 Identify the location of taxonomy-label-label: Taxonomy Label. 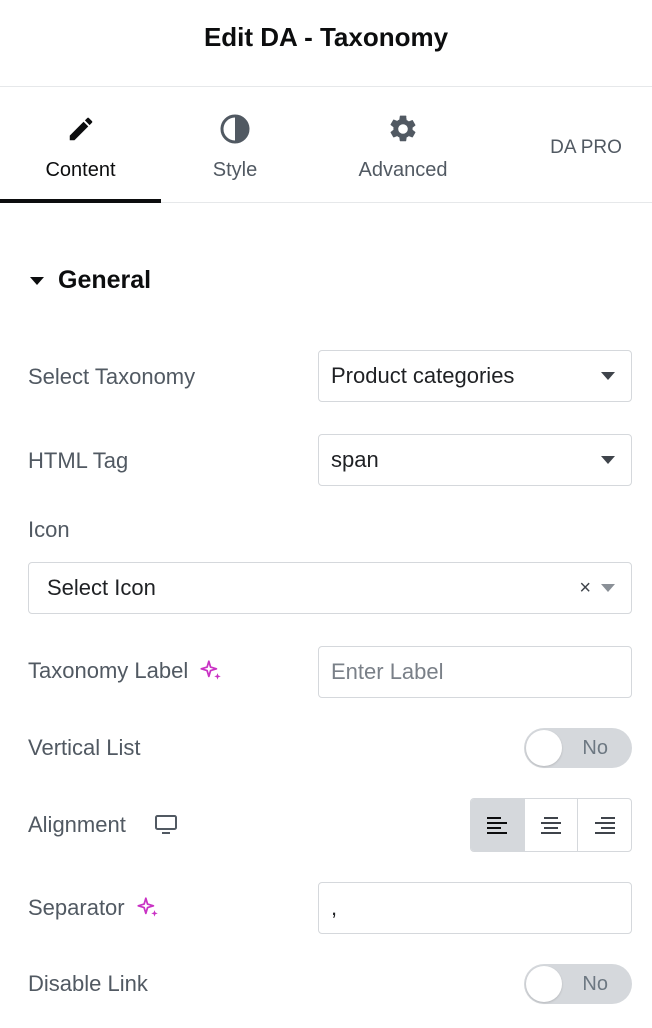
(126, 671).